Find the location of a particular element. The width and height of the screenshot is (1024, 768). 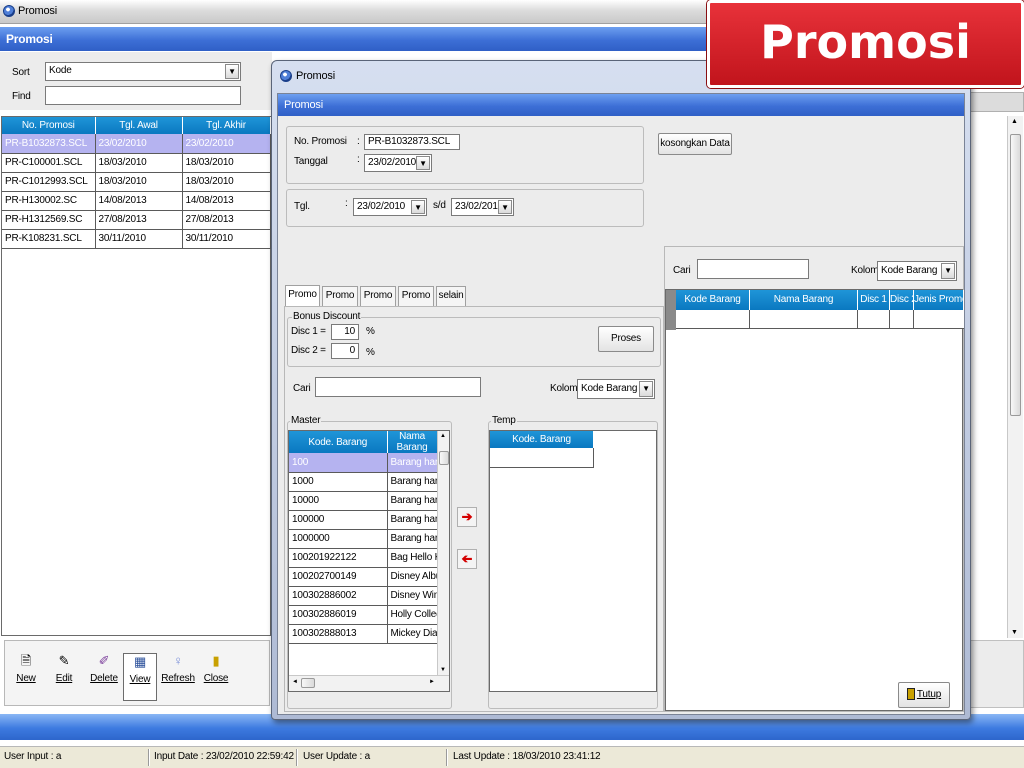

master-title: Master is located at coordinates (306, 420).